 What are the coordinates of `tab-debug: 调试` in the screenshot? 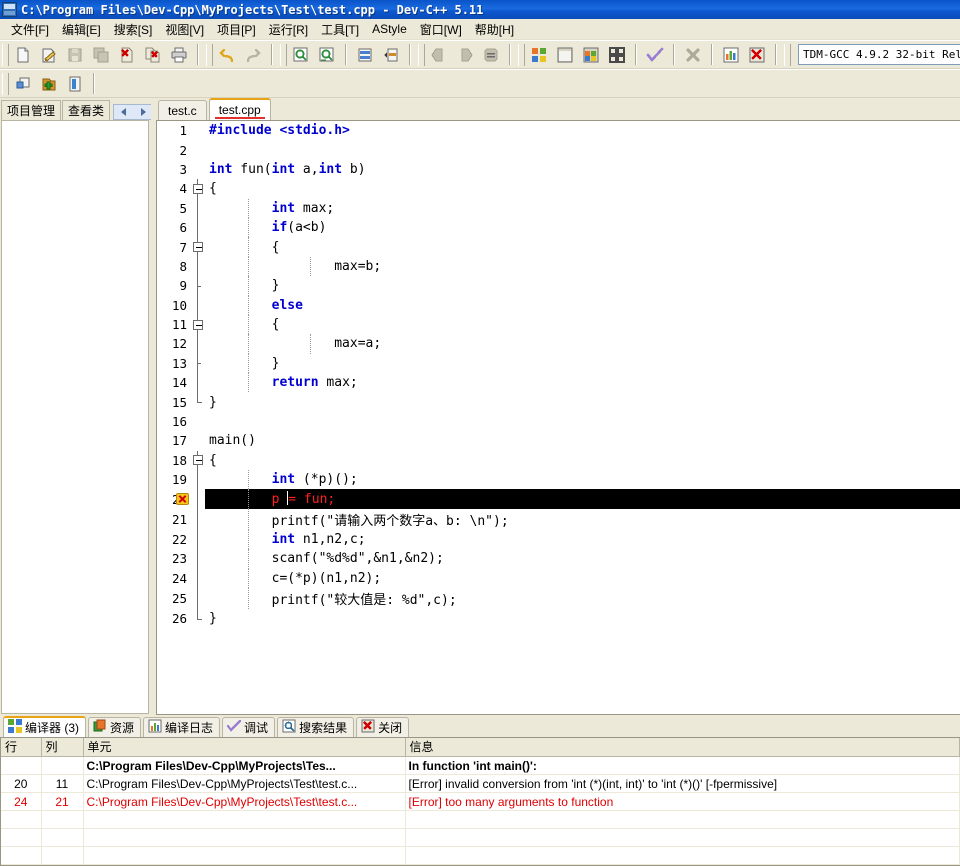 It's located at (249, 726).